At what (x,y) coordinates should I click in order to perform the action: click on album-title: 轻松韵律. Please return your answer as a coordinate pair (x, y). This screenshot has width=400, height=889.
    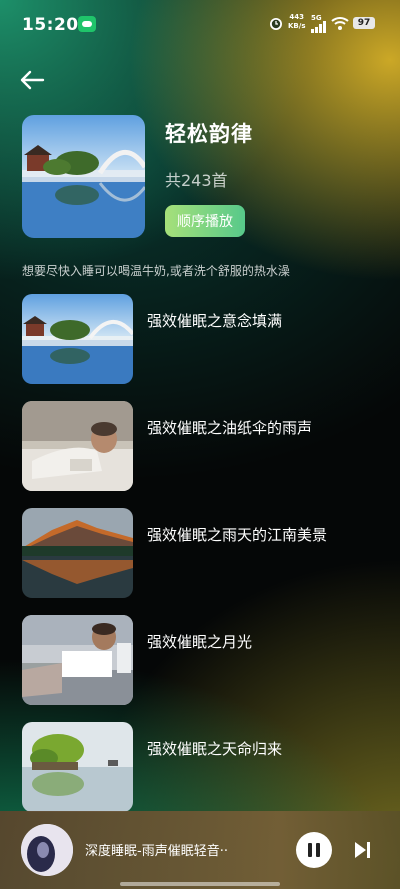
    Looking at the image, I should click on (209, 134).